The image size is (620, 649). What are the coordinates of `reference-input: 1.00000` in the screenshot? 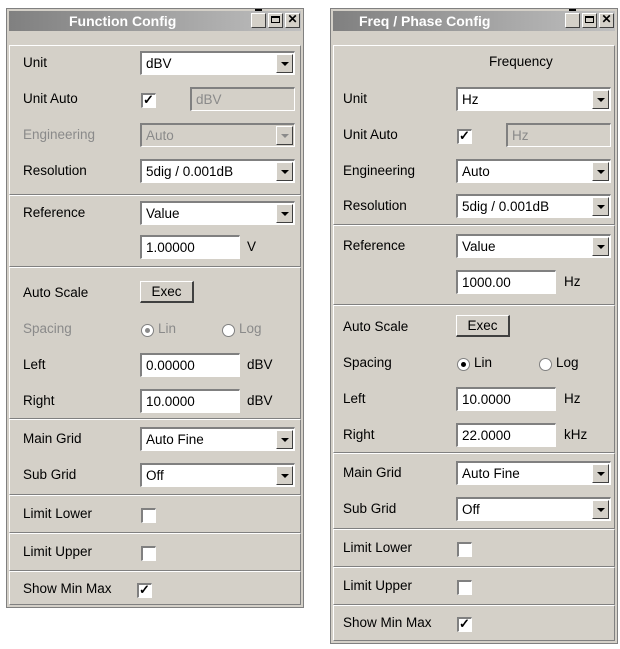 It's located at (190, 247).